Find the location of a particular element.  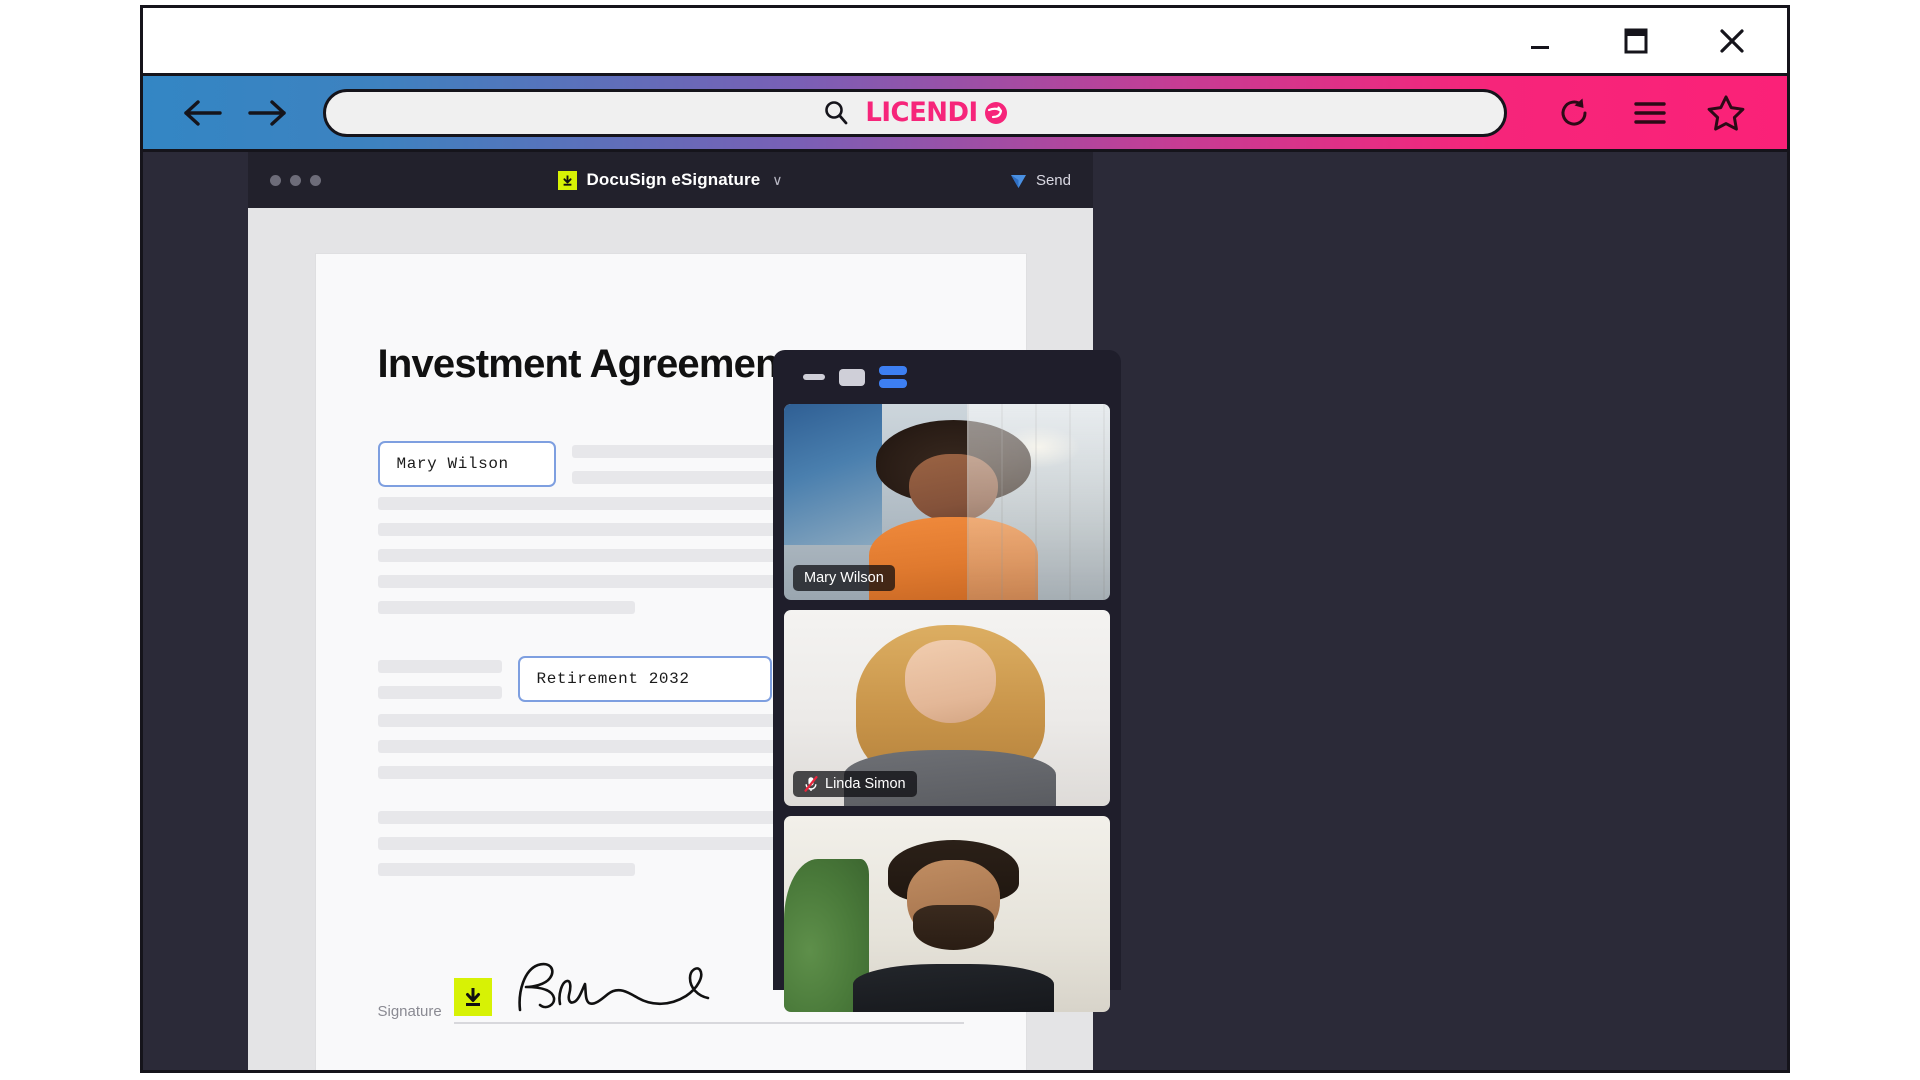

download-icon is located at coordinates (568, 180).